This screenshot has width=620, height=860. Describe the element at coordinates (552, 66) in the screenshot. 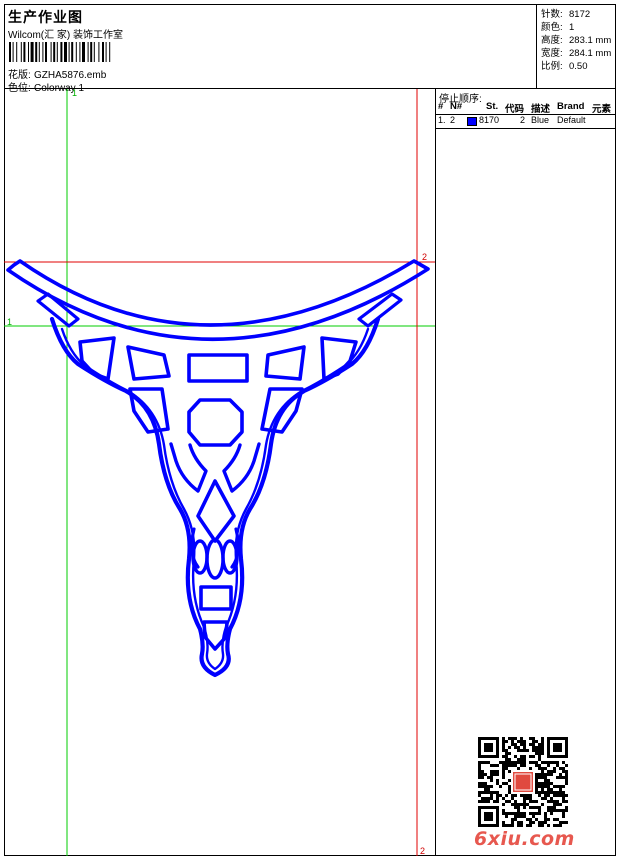

I see `stat-label: 比例:` at that location.